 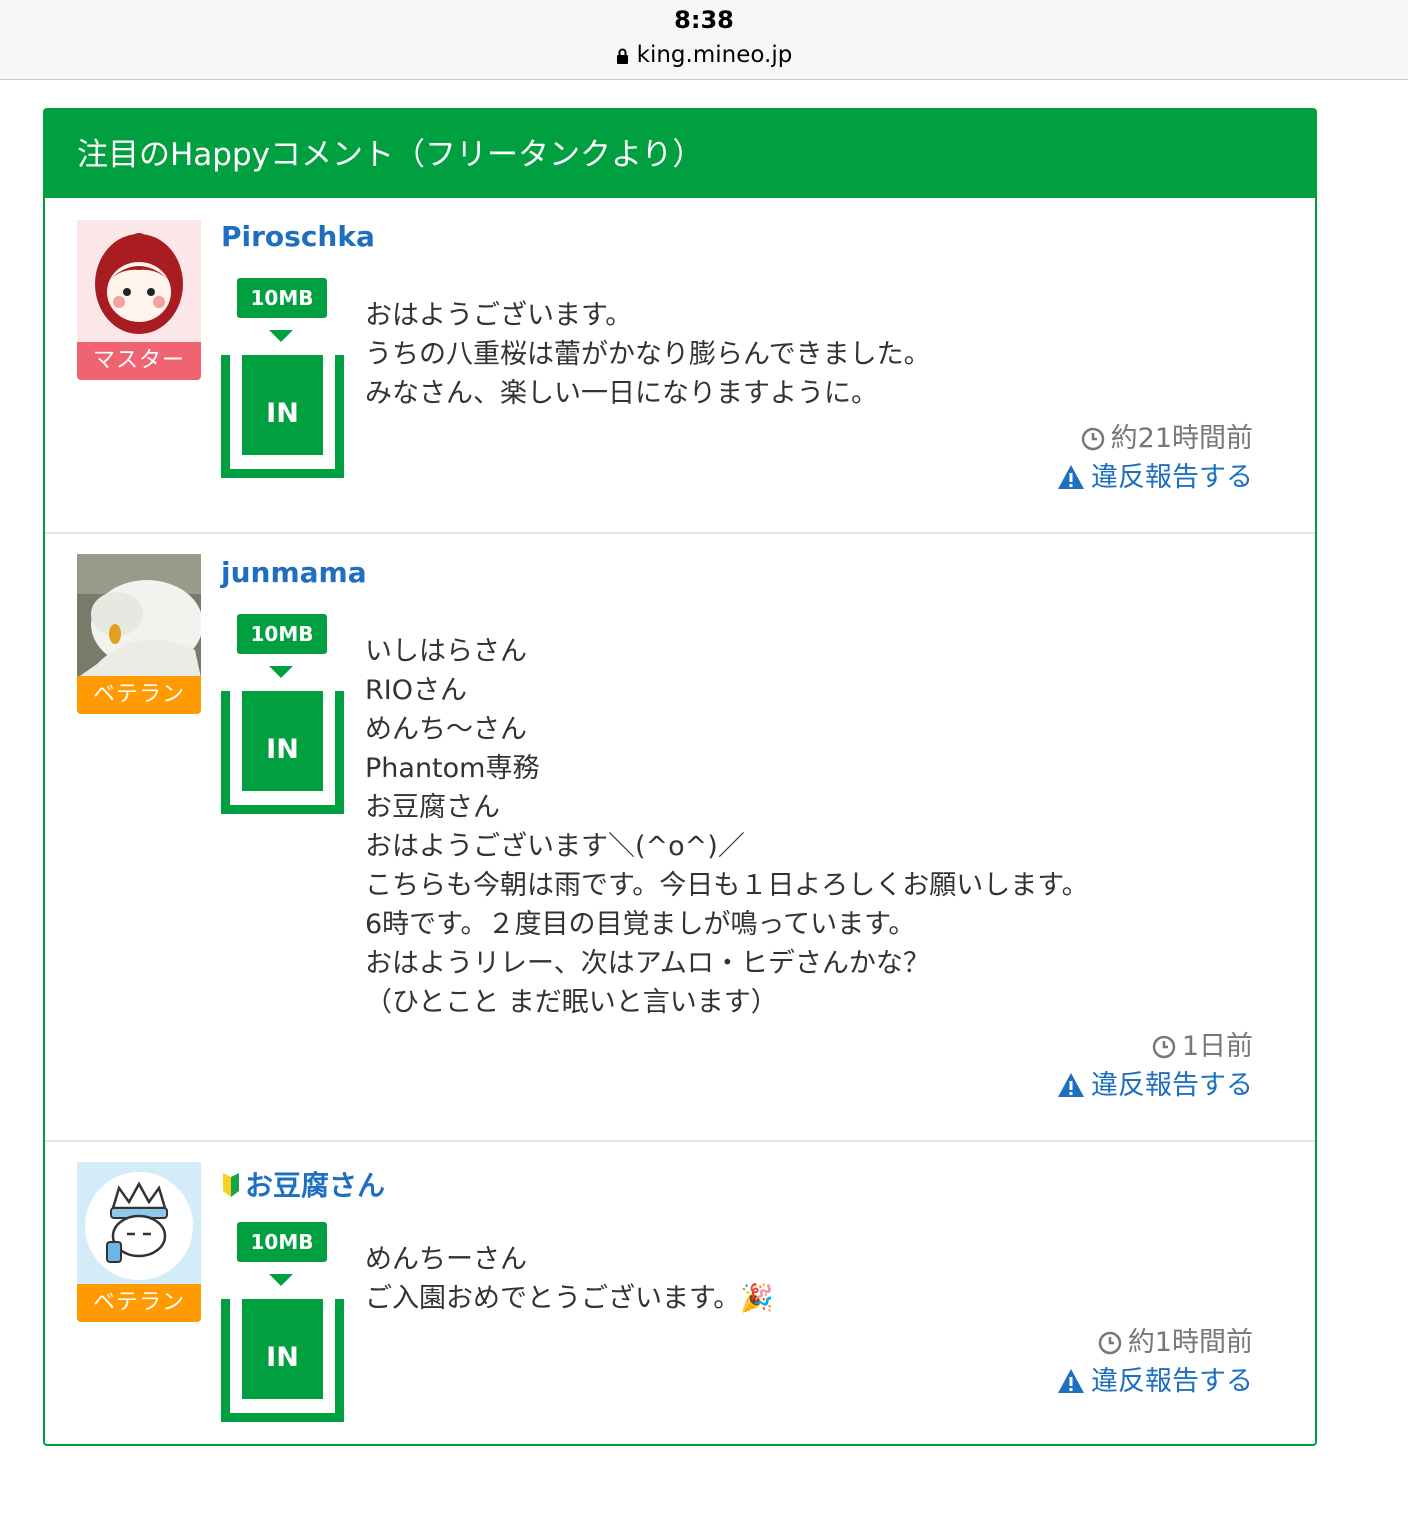 What do you see at coordinates (315, 1185) in the screenshot?
I see `username-text: お豆腐さん` at bounding box center [315, 1185].